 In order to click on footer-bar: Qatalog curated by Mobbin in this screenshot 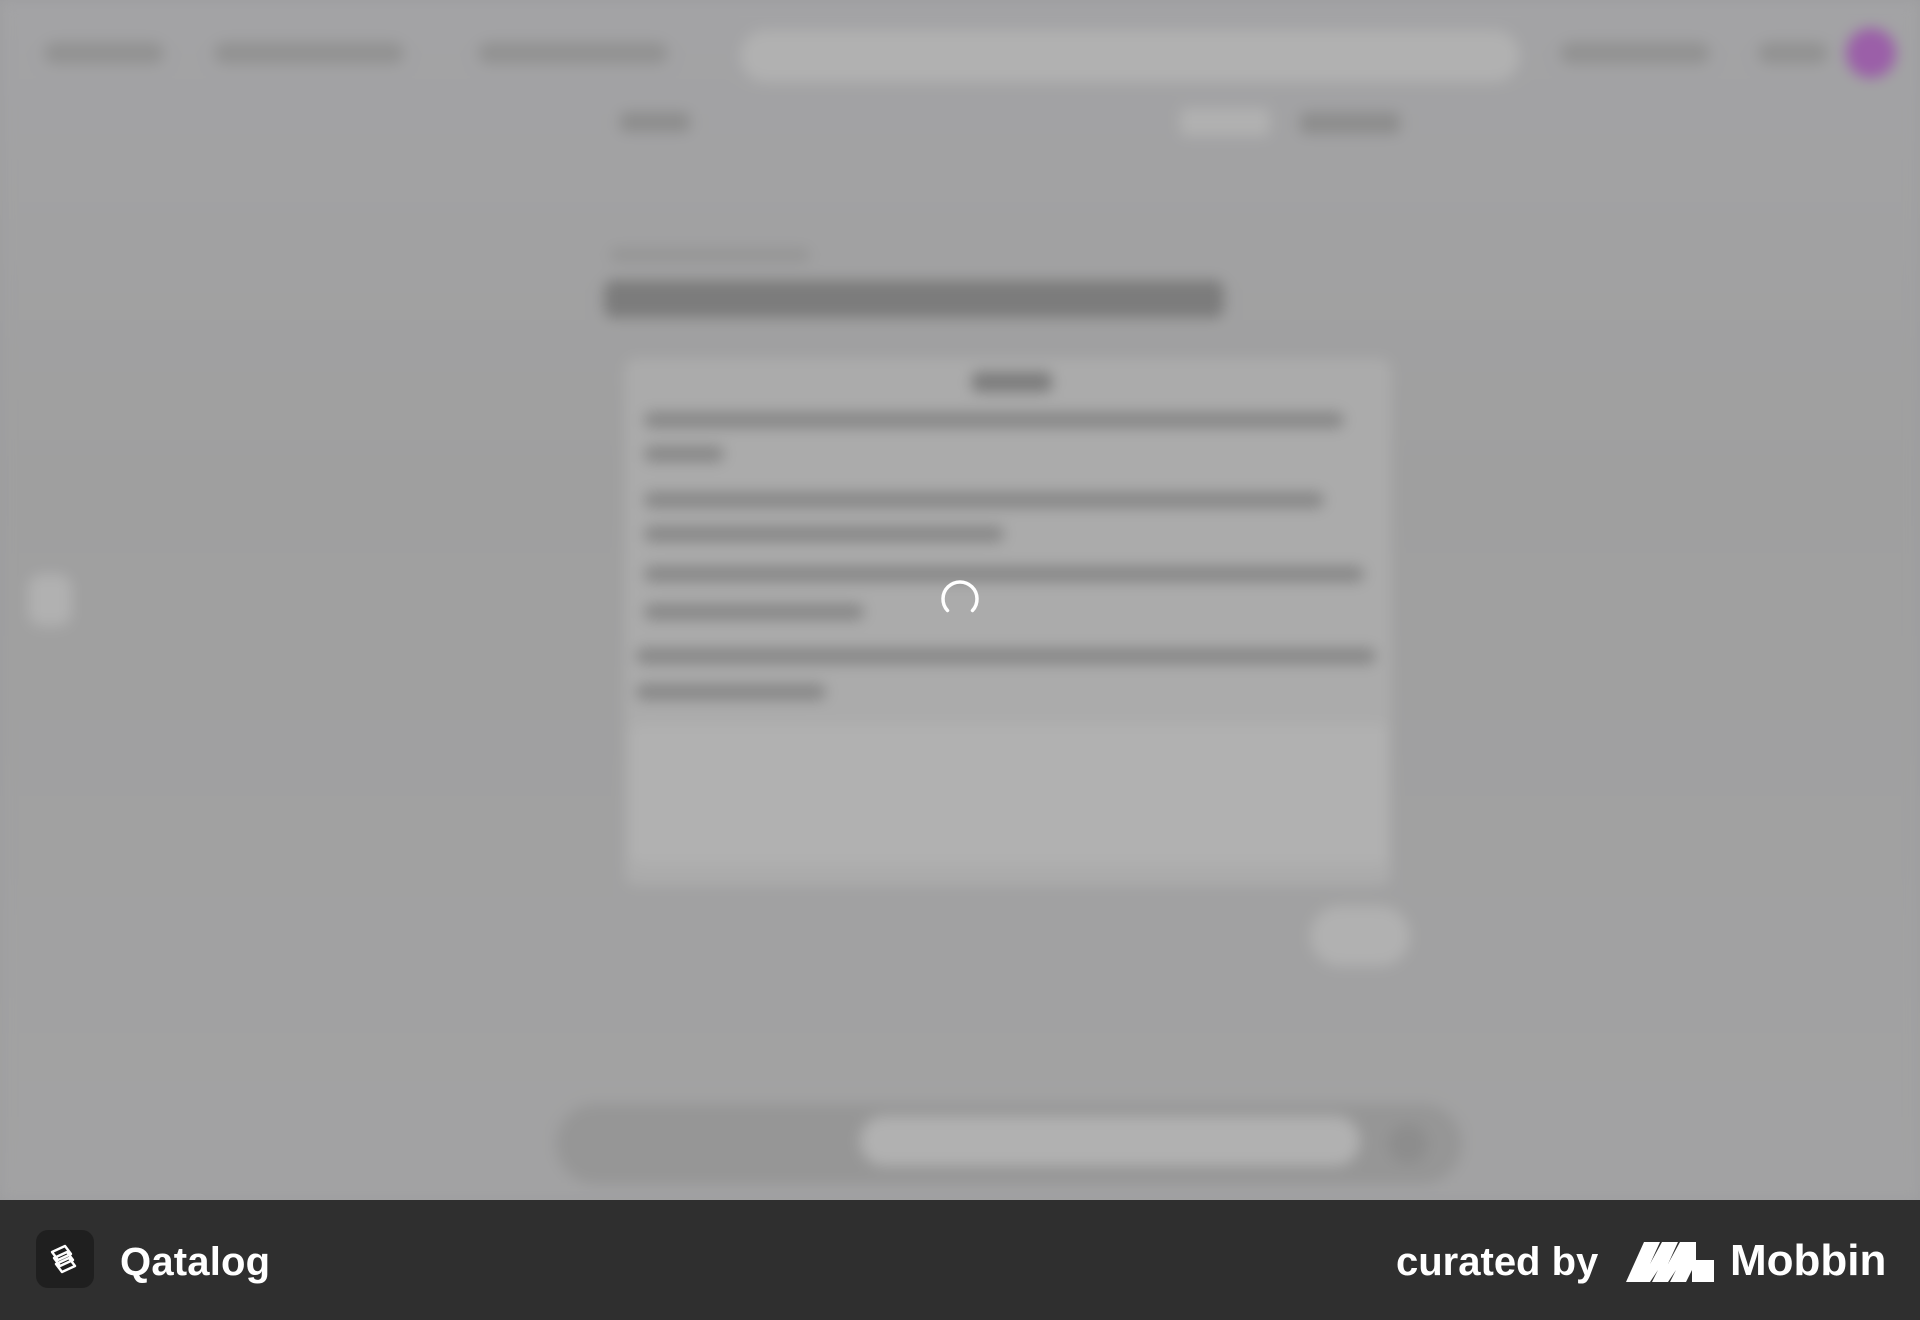, I will do `click(960, 1260)`.